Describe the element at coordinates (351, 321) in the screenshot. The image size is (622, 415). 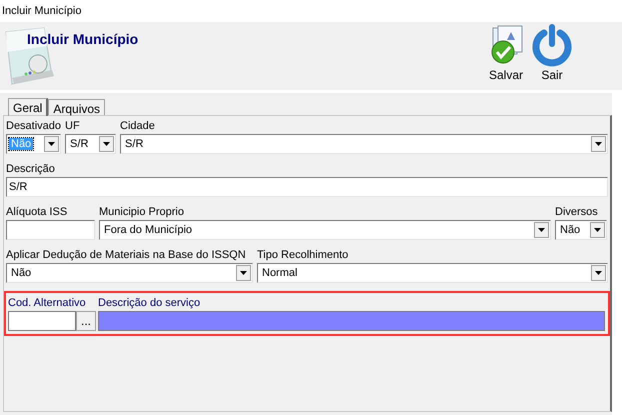
I see `description-field` at that location.